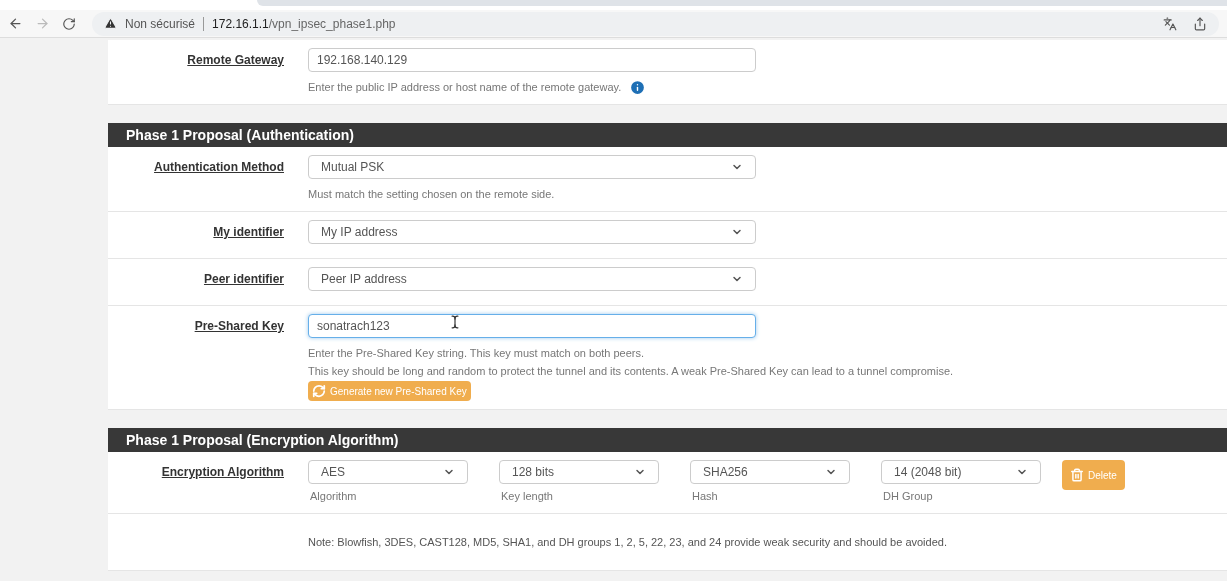  Describe the element at coordinates (667, 440) in the screenshot. I see `section-header: Phase 1 Proposal (Encryption Algorithm)` at that location.